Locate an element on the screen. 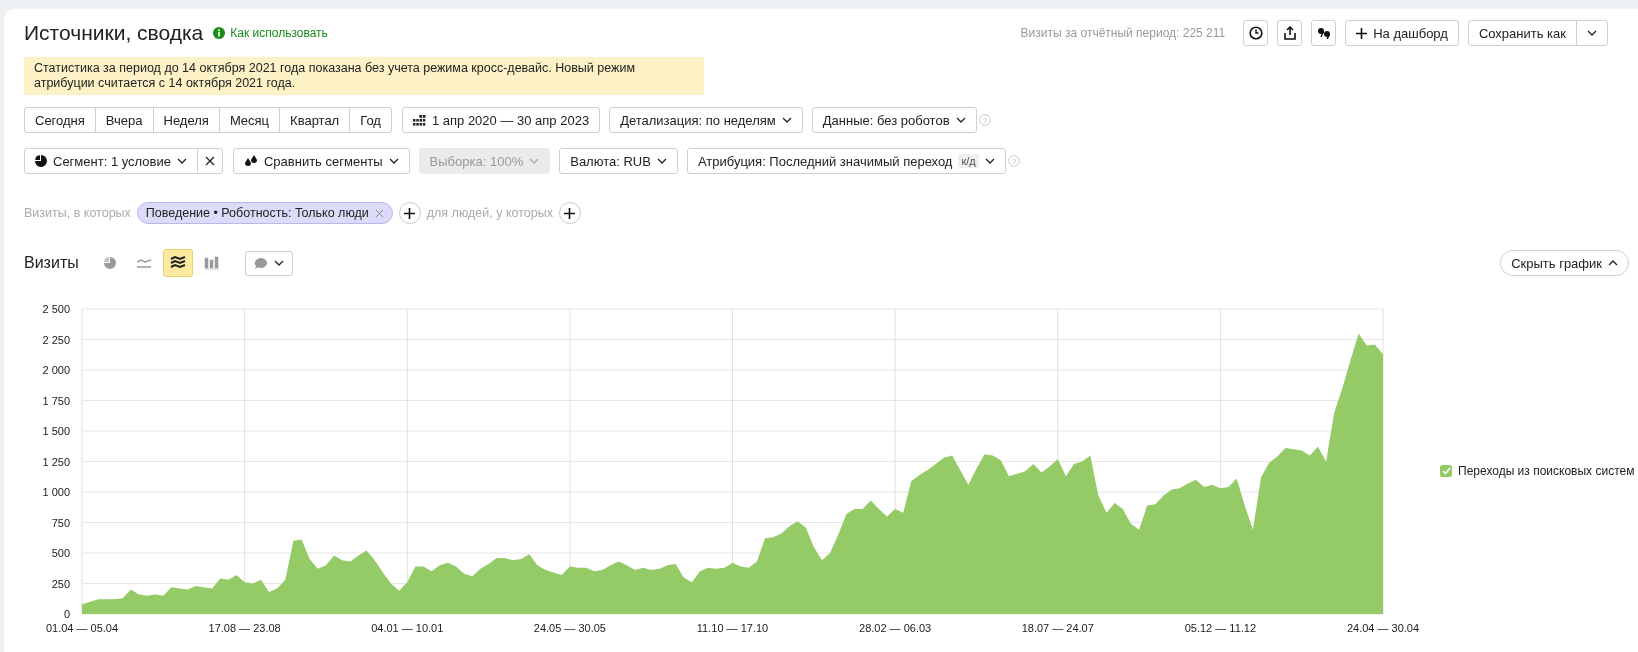  speech-bubble-icon is located at coordinates (260, 263).